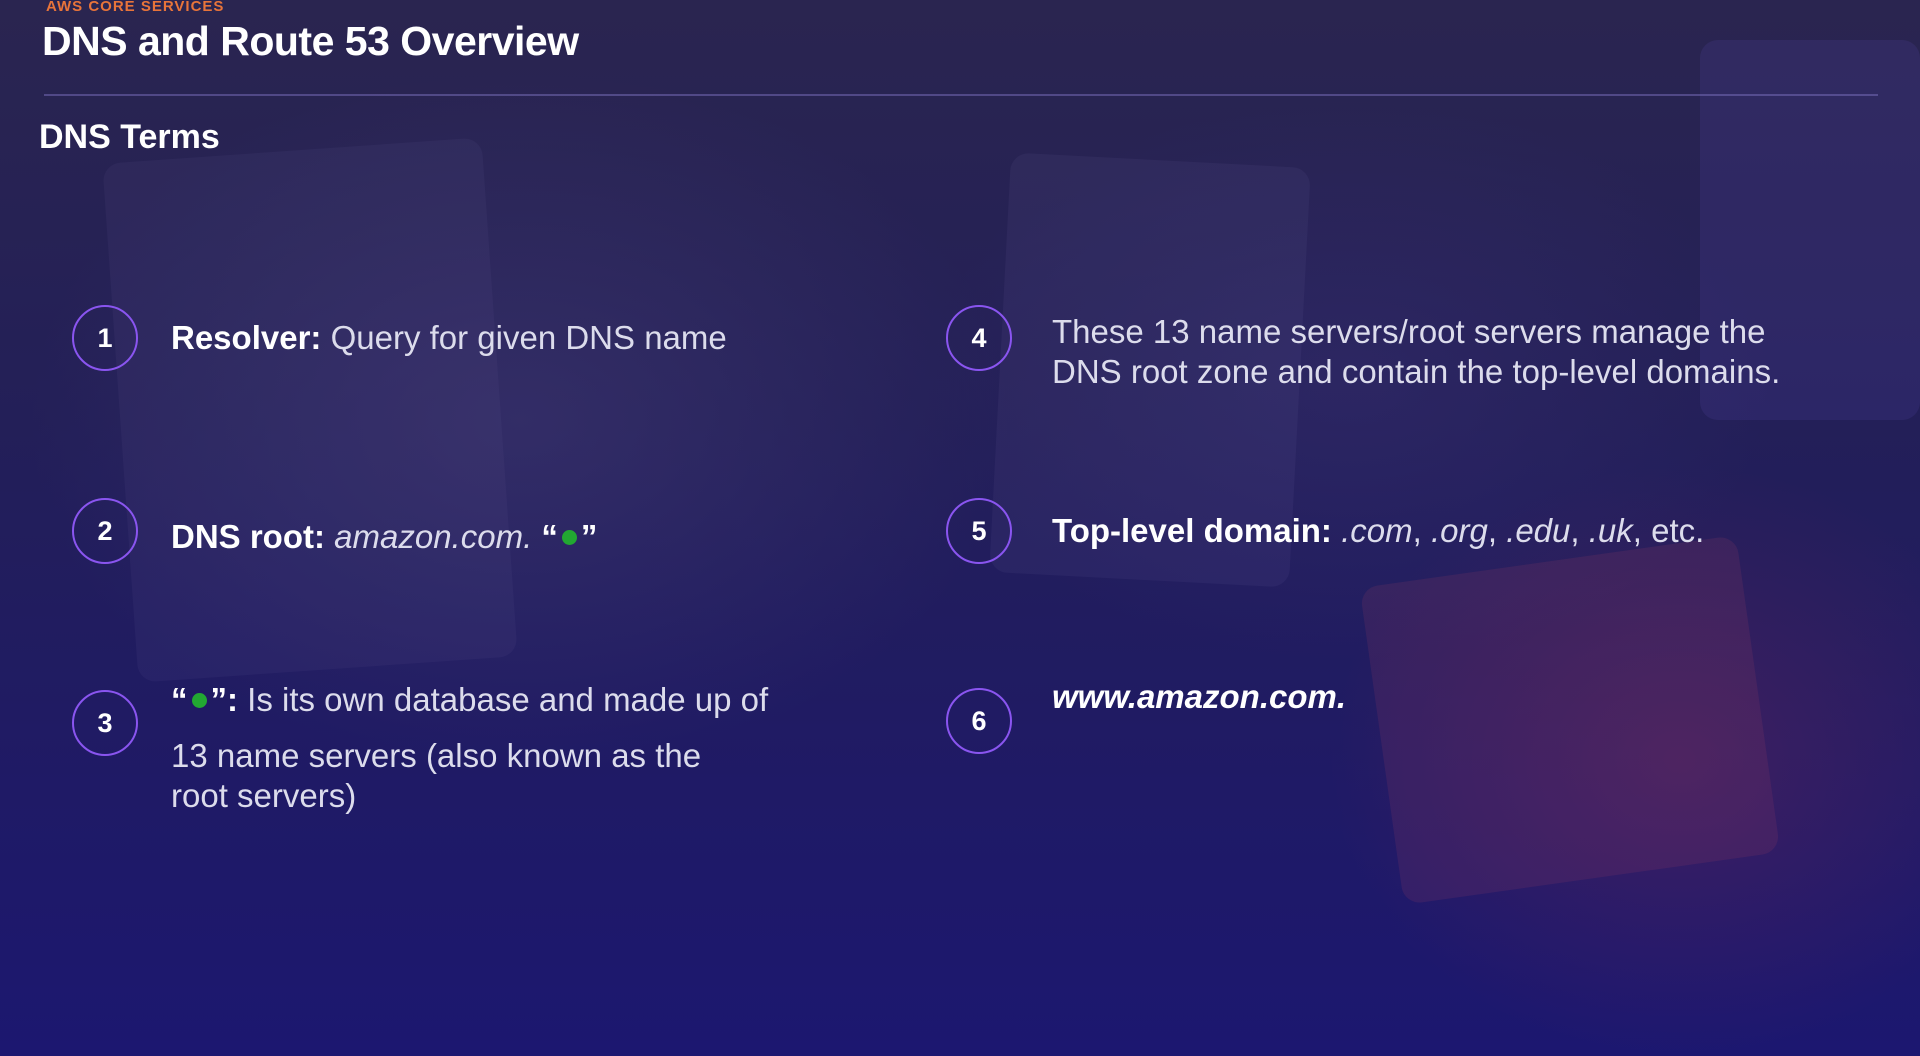 The width and height of the screenshot is (1920, 1056). Describe the element at coordinates (105, 531) in the screenshot. I see `number-badge: 2` at that location.